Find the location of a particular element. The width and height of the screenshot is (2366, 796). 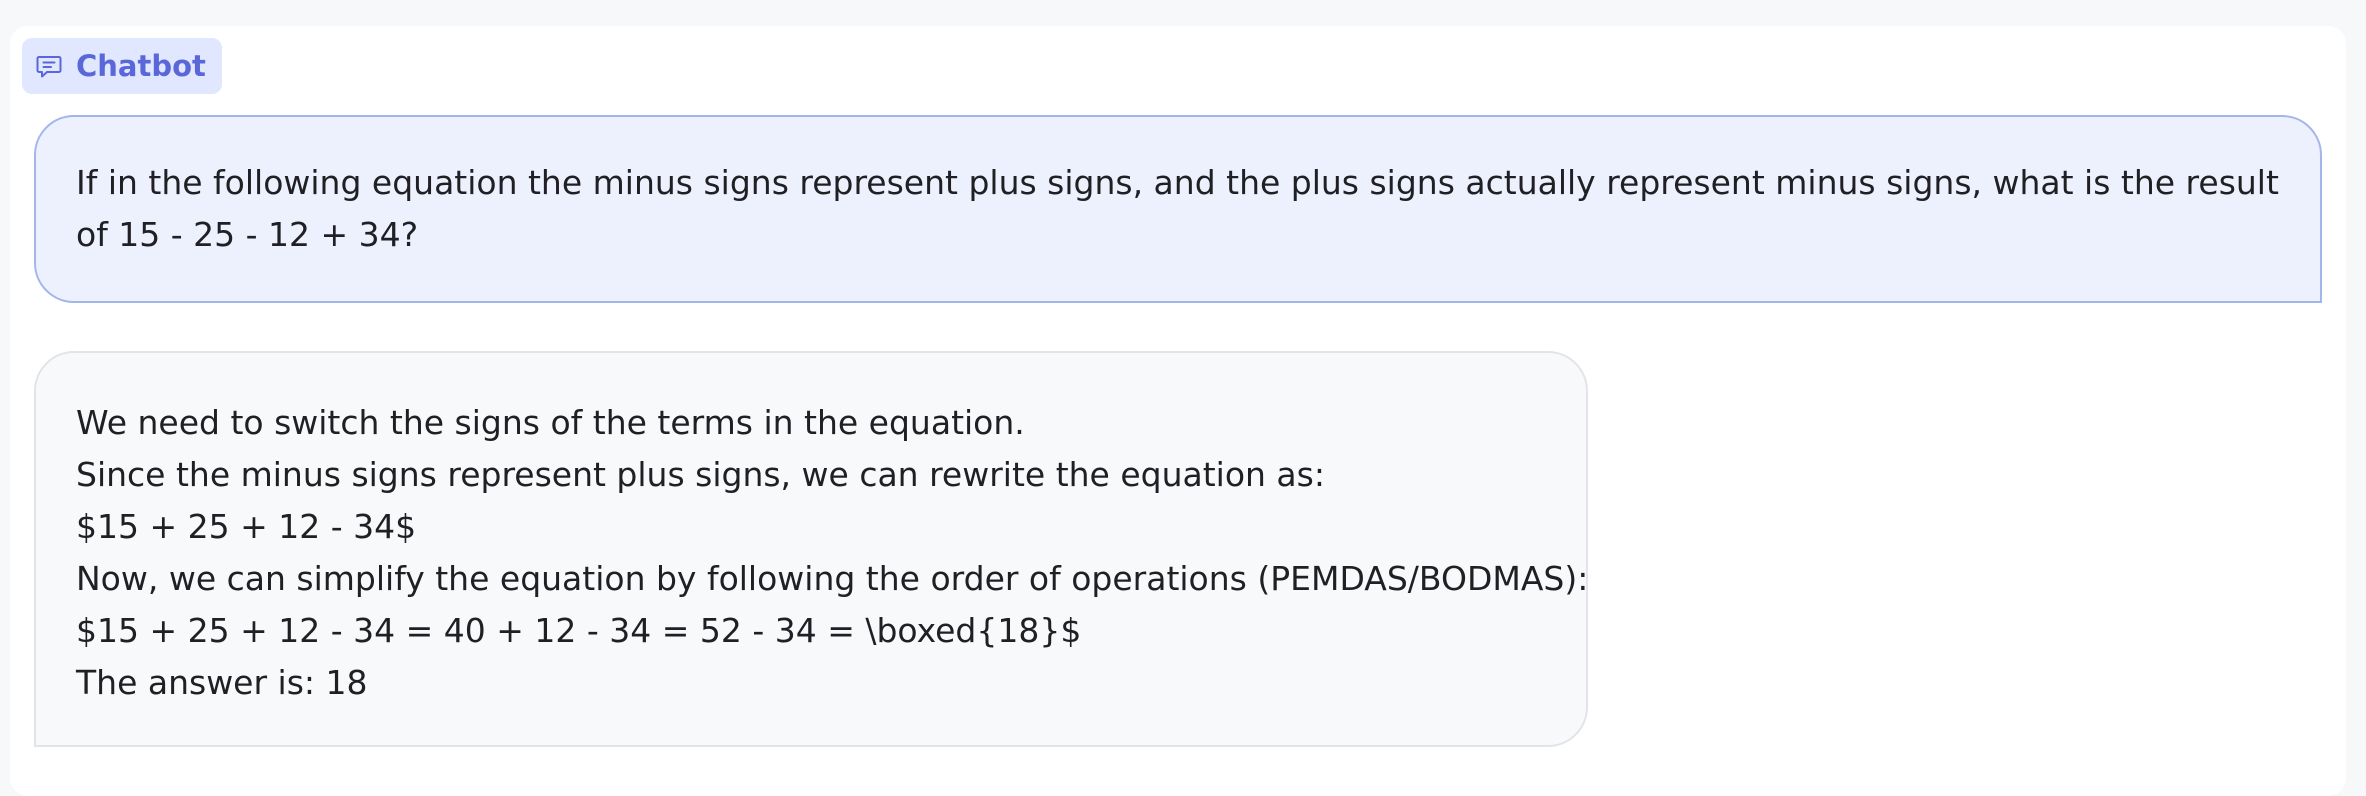

chatbot-label: Chatbot is located at coordinates (122, 66).